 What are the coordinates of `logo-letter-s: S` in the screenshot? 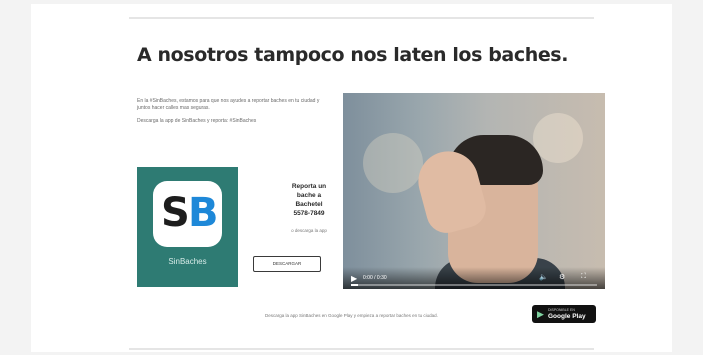 It's located at (175, 213).